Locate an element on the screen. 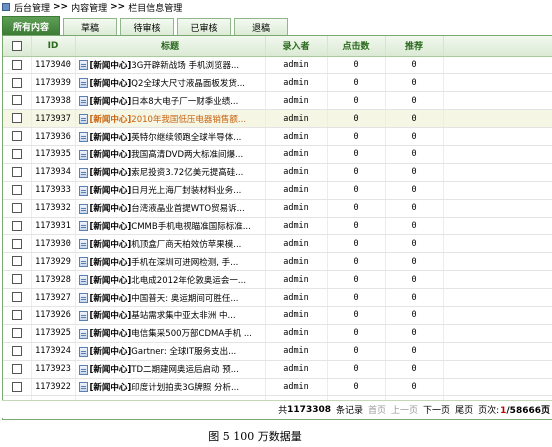  table-row: 1173926 [新闻中心]基站需求集中亚太非洲 中... admin 0 0 is located at coordinates (277, 315).